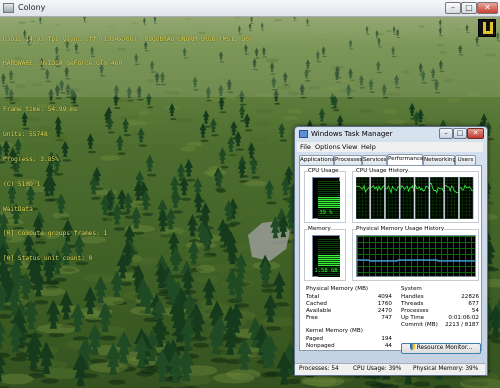 This screenshot has width=500, height=388. Describe the element at coordinates (416, 256) in the screenshot. I see `memory-history-graph` at that location.